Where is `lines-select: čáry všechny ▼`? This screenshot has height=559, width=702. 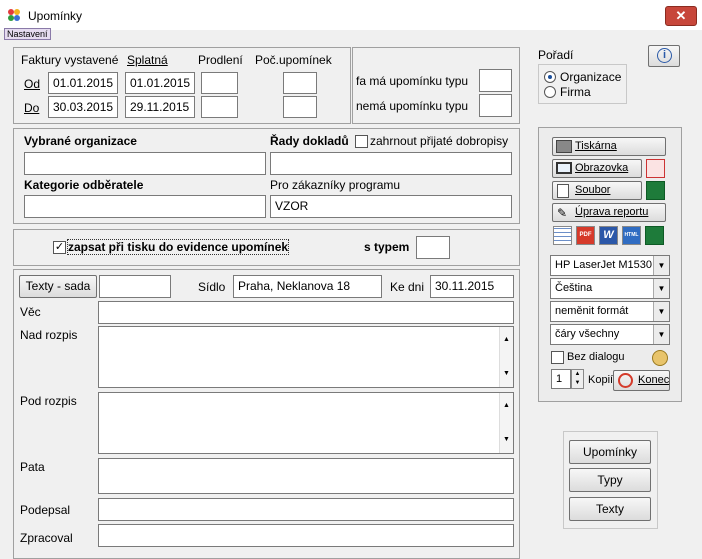 lines-select: čáry všechny ▼ is located at coordinates (610, 334).